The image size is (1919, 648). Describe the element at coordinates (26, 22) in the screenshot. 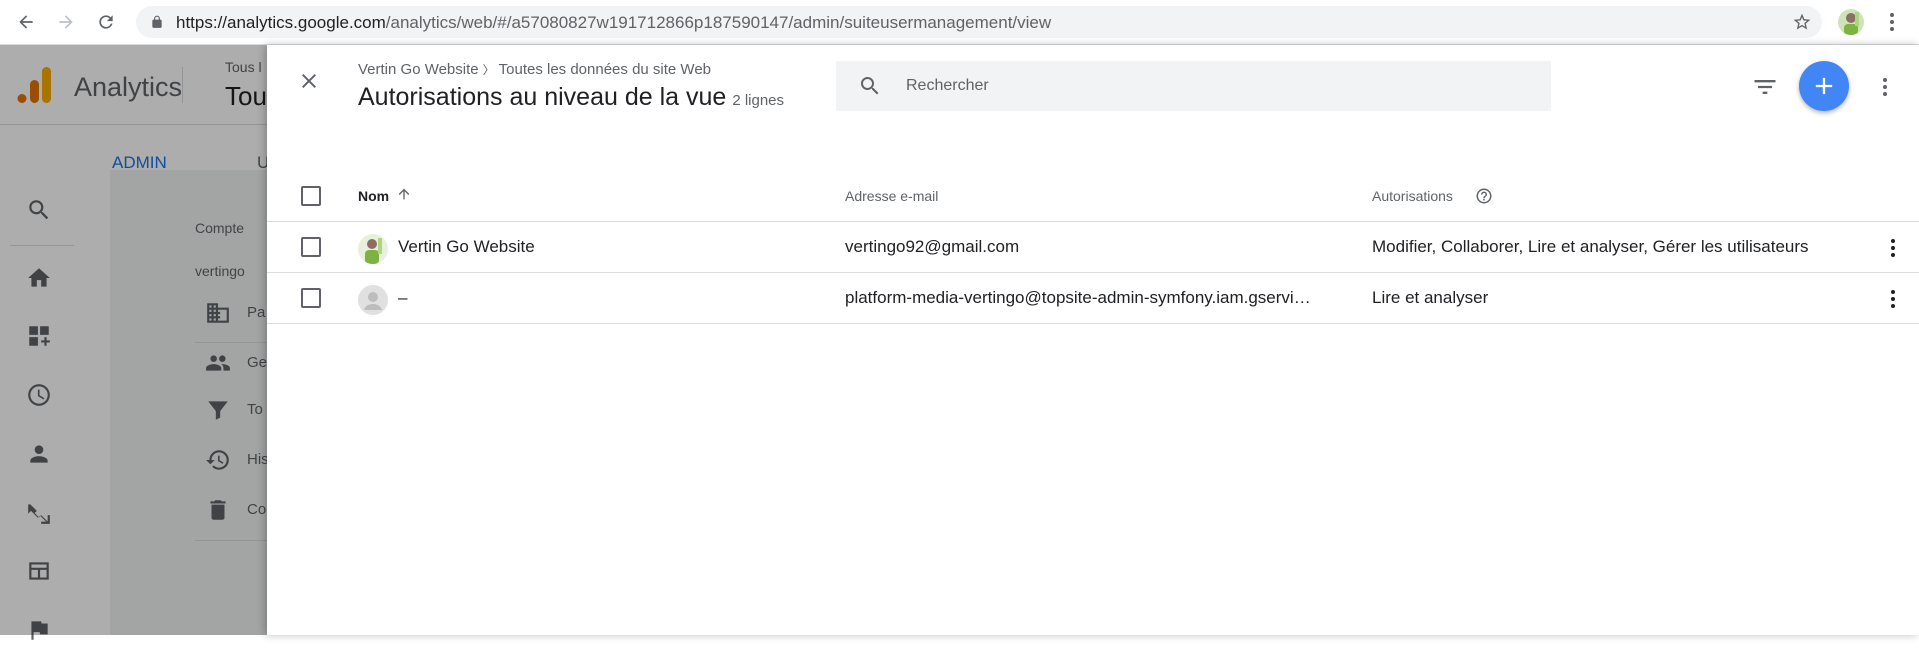

I see `back-icon` at that location.